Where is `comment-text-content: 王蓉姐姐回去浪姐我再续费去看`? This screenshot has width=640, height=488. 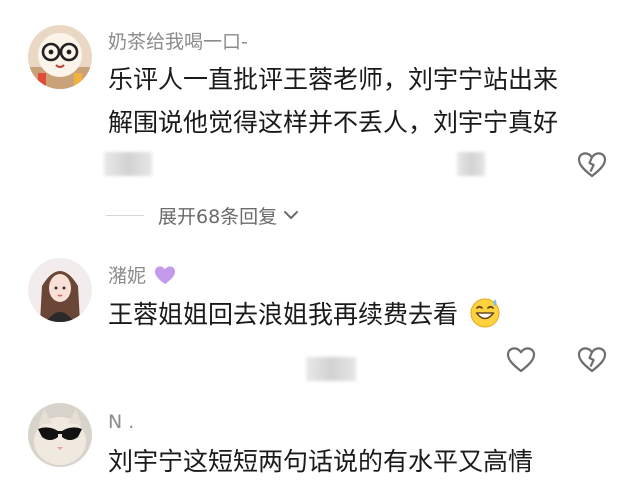 comment-text-content: 王蓉姐姐回去浪姐我再续费去看 is located at coordinates (283, 314).